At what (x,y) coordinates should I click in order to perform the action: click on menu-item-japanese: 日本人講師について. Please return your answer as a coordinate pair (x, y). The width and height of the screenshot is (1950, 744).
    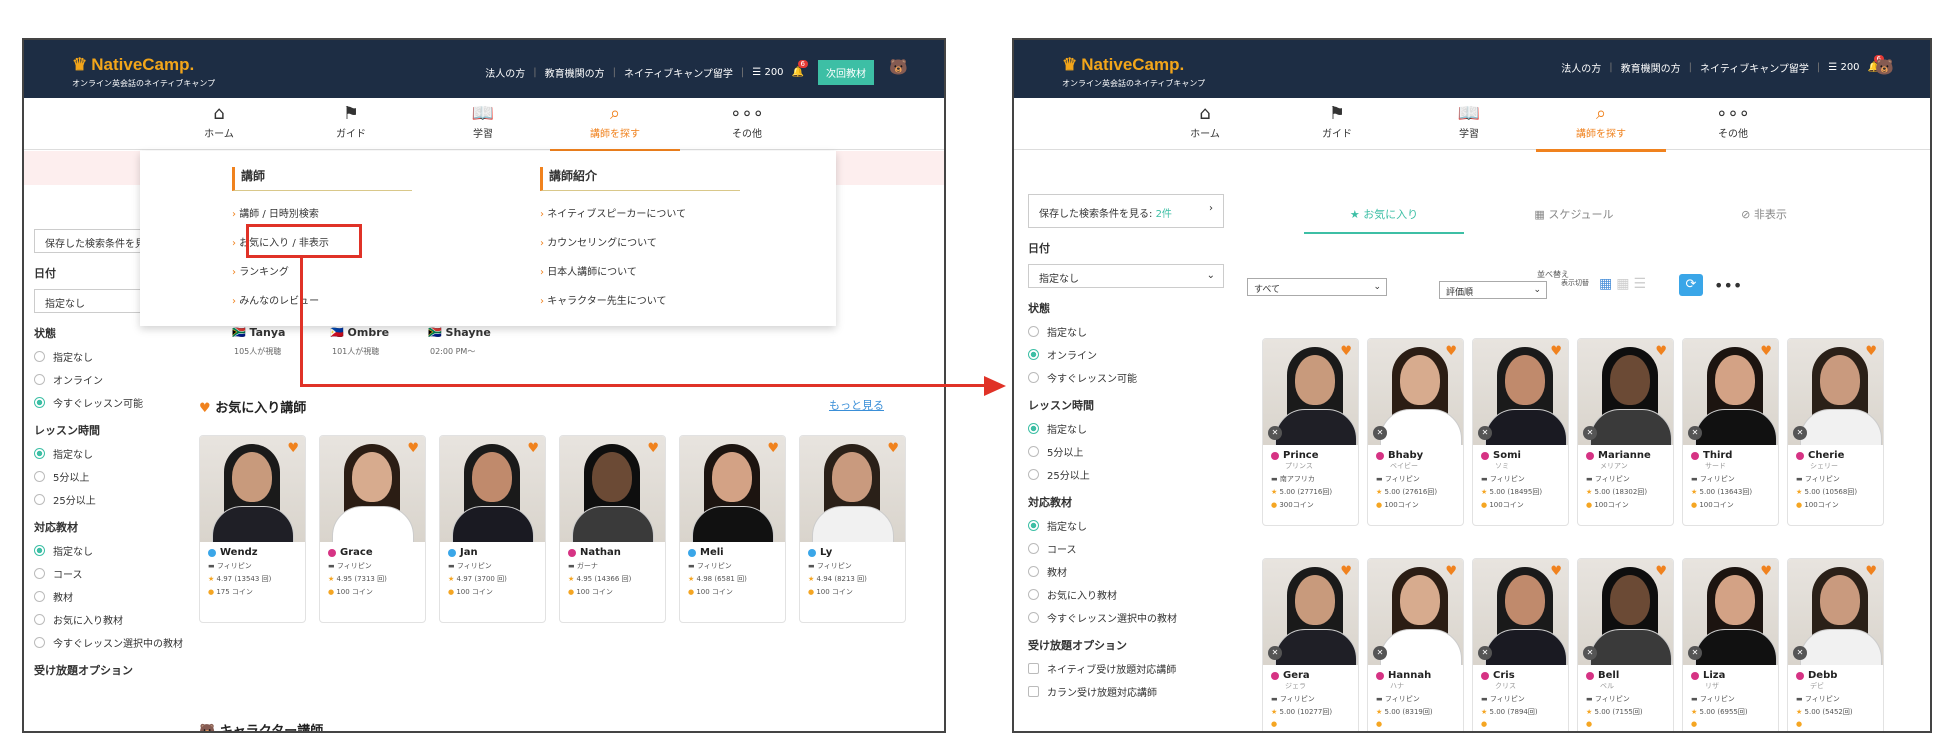
    Looking at the image, I should click on (640, 270).